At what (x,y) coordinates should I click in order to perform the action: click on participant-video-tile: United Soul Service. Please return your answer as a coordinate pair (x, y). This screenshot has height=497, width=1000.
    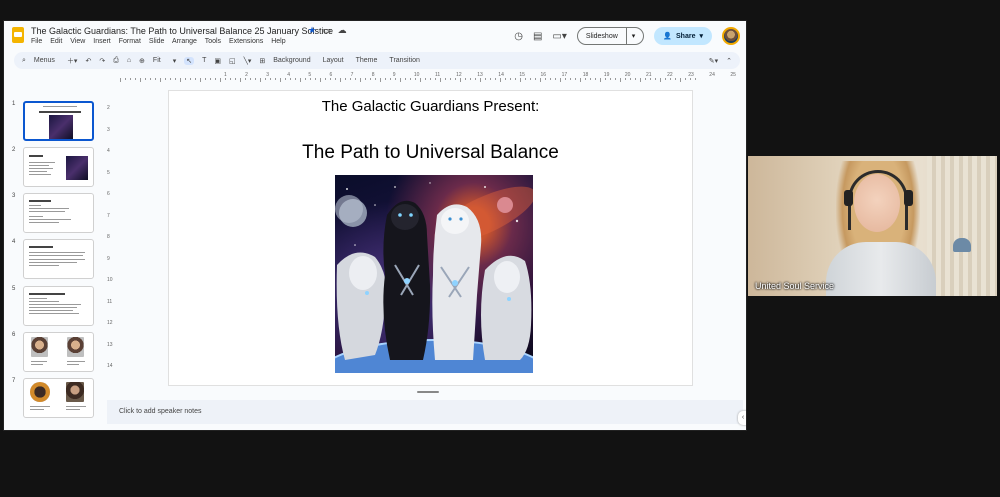
    Looking at the image, I should click on (872, 226).